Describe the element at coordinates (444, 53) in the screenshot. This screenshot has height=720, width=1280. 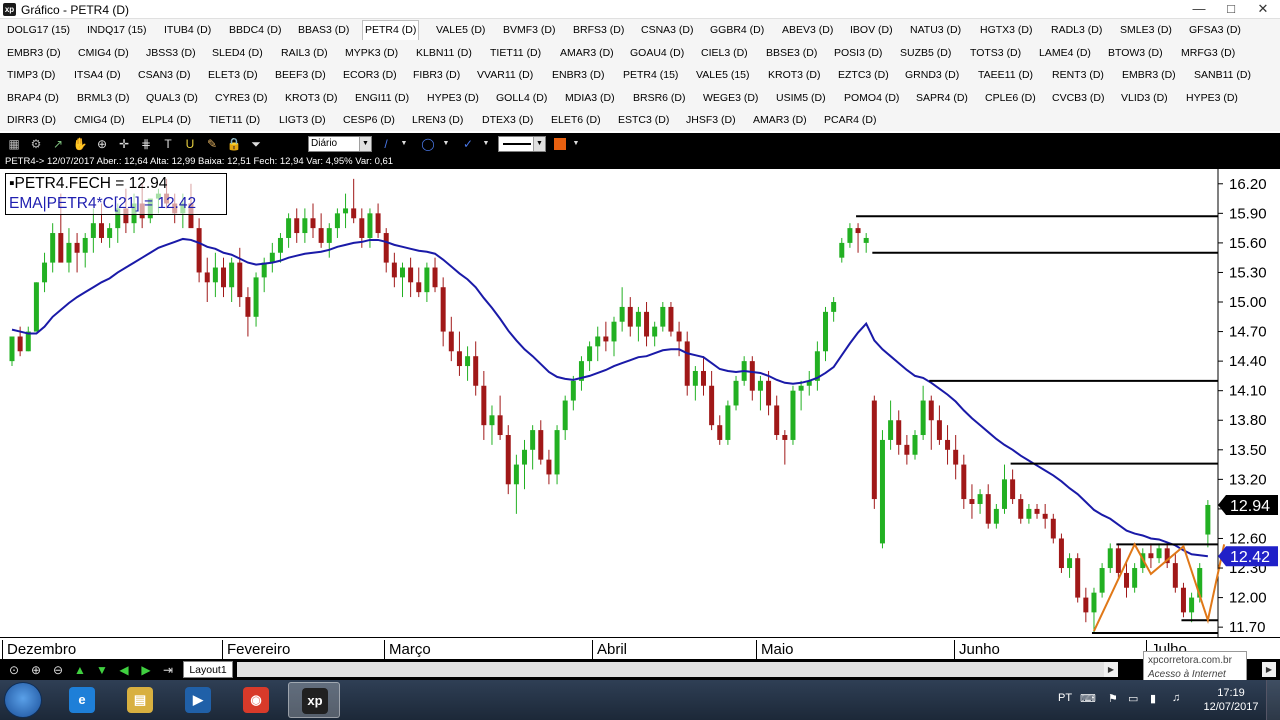
I see `symbol-tab: KLBN11 (D)` at that location.